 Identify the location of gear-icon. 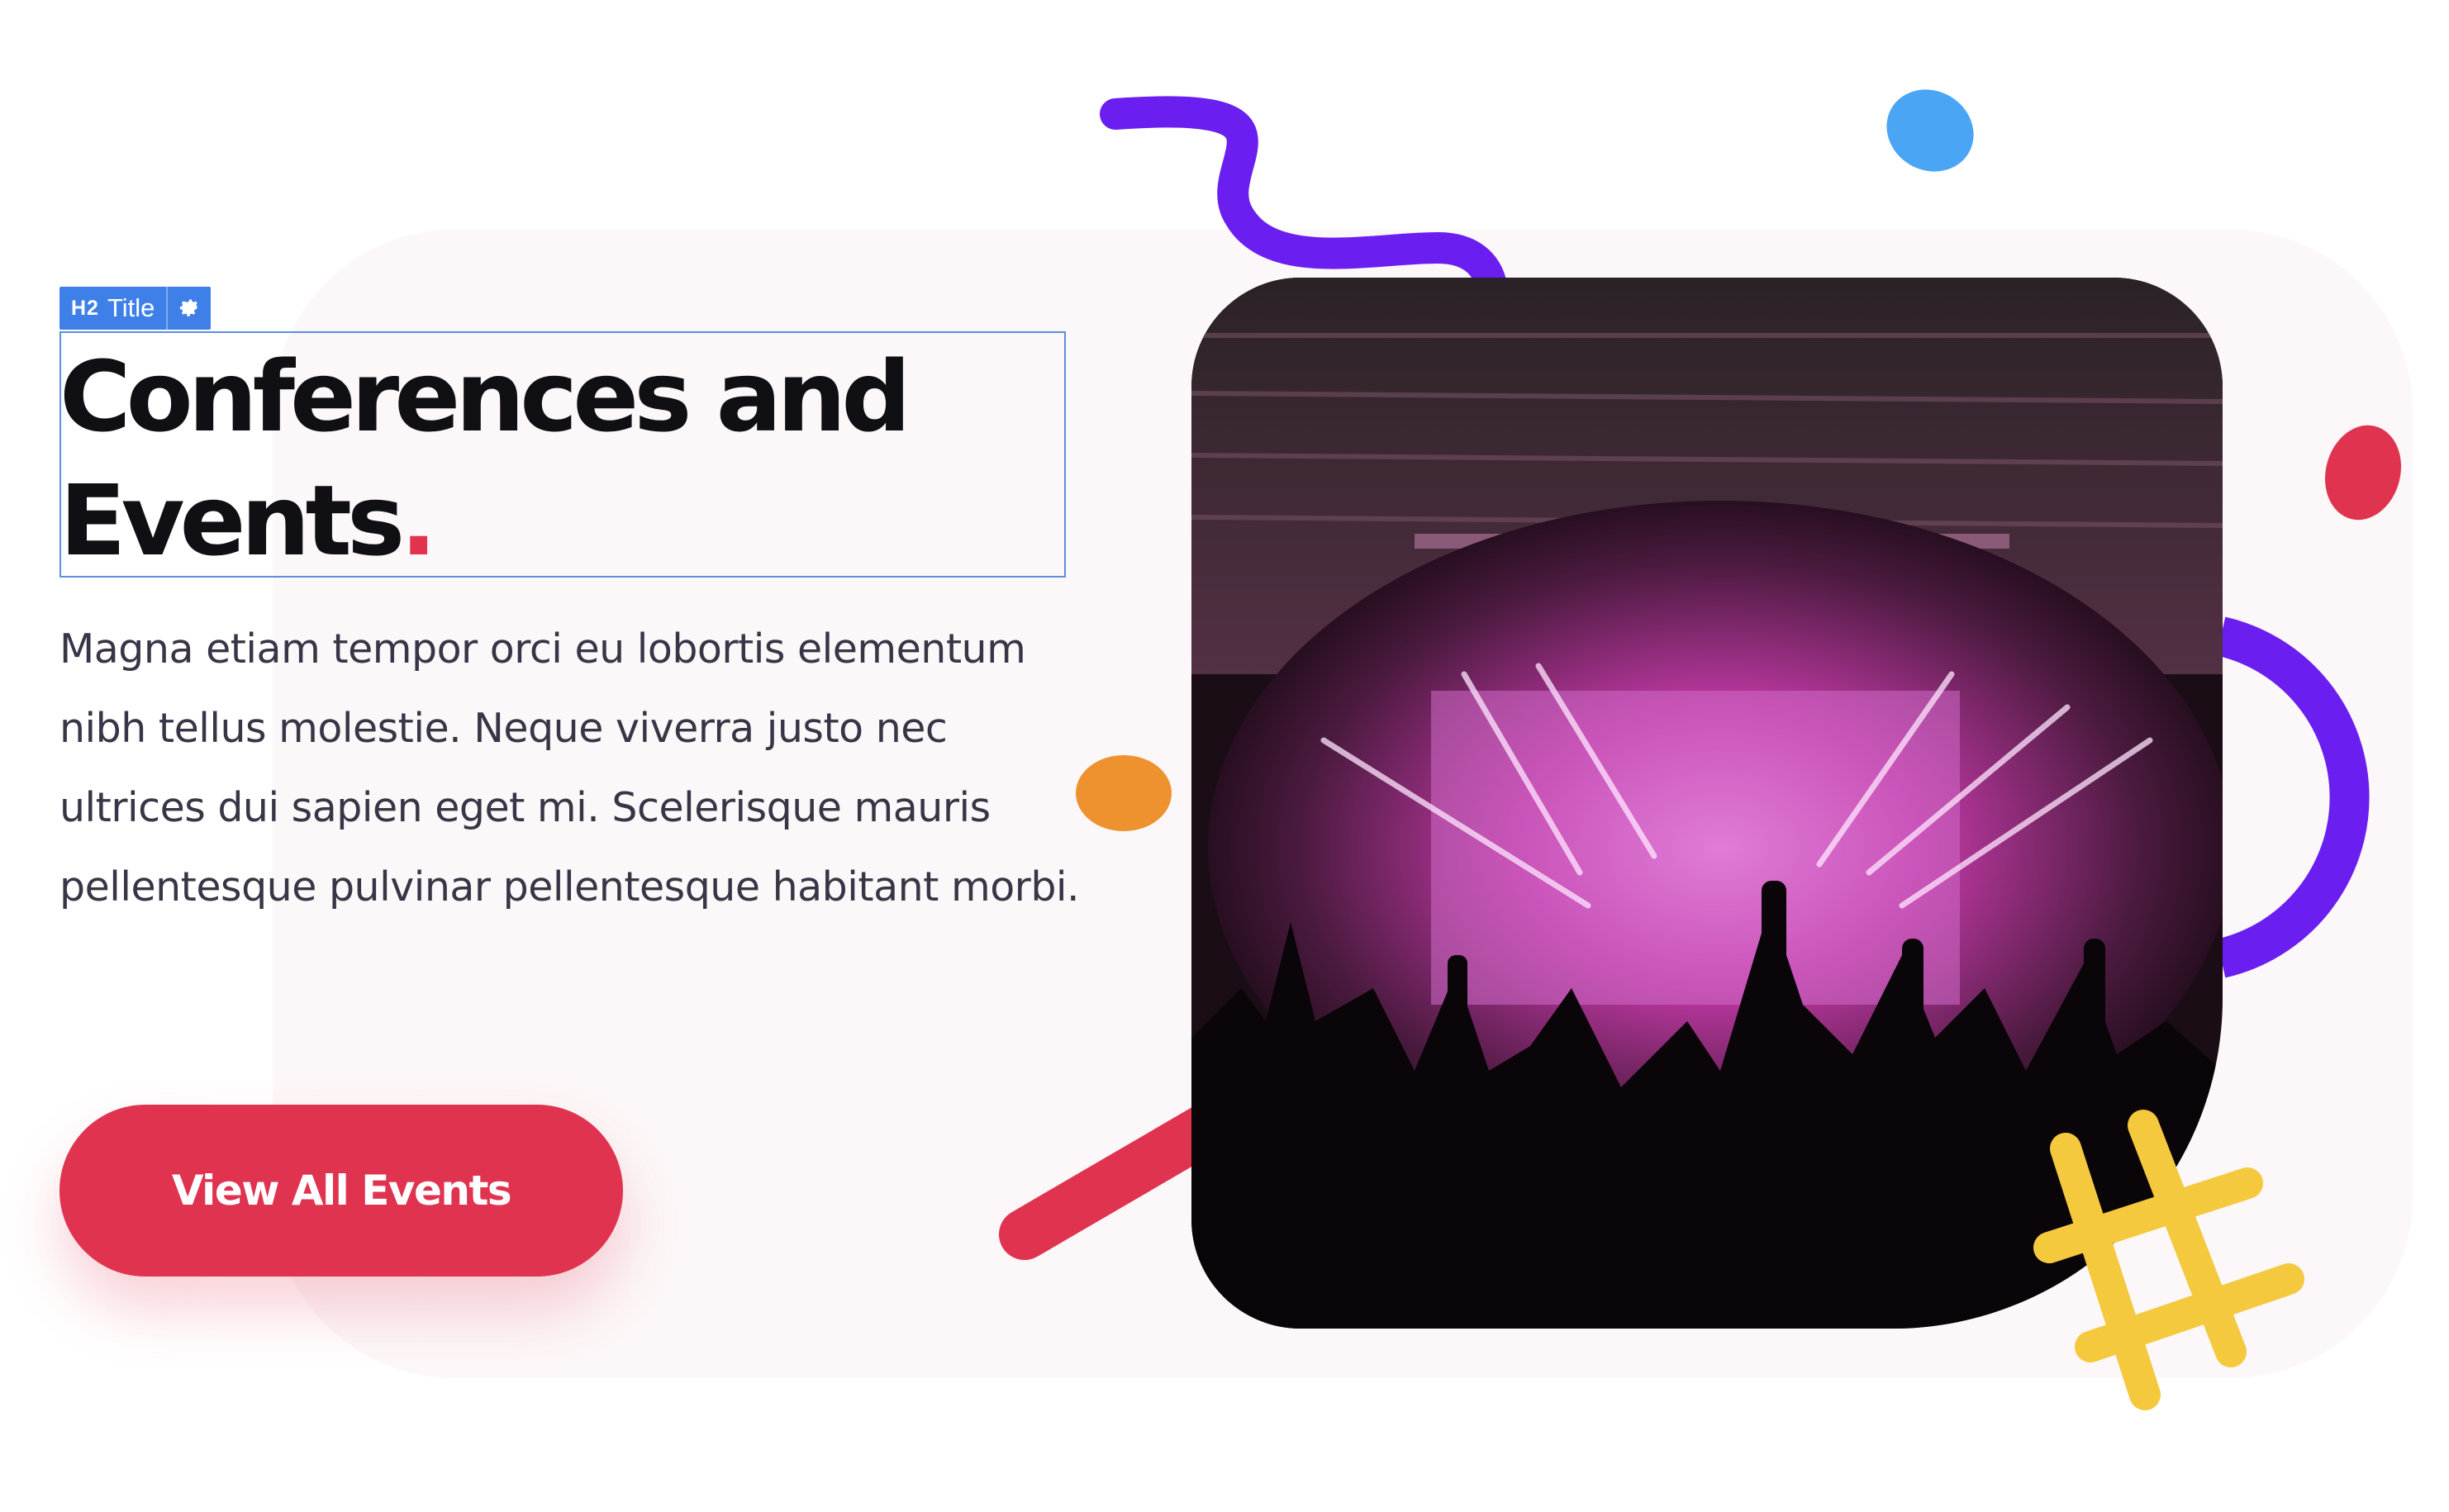
(188, 308).